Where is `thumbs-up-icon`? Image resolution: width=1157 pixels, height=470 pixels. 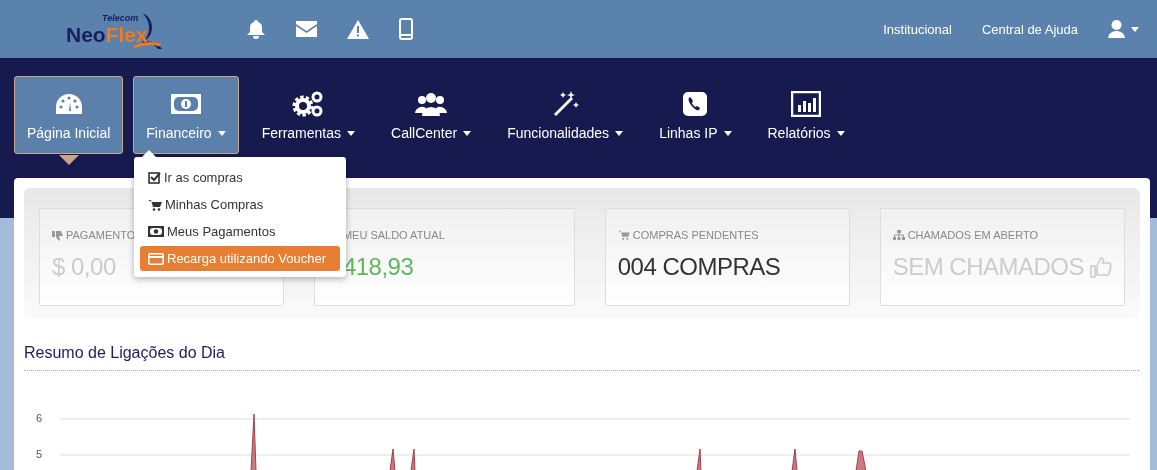
thumbs-up-icon is located at coordinates (1101, 267).